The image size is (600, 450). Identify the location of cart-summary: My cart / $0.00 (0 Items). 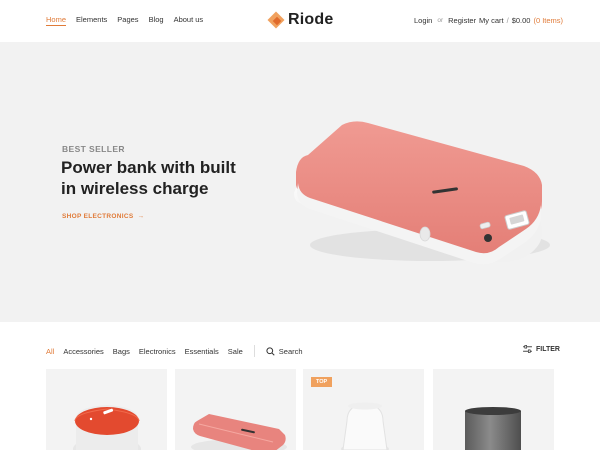
(521, 20).